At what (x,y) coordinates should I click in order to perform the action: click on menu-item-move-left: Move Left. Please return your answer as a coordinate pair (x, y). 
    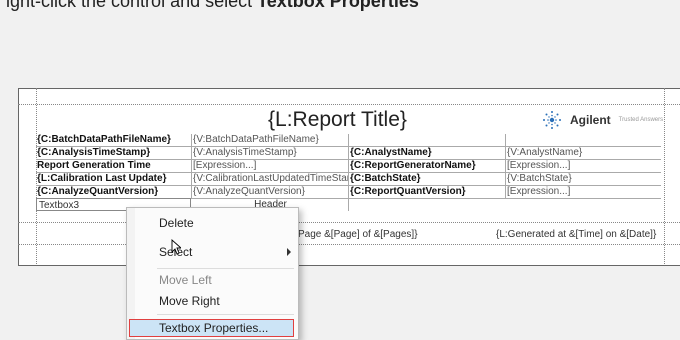
    Looking at the image, I should click on (185, 280).